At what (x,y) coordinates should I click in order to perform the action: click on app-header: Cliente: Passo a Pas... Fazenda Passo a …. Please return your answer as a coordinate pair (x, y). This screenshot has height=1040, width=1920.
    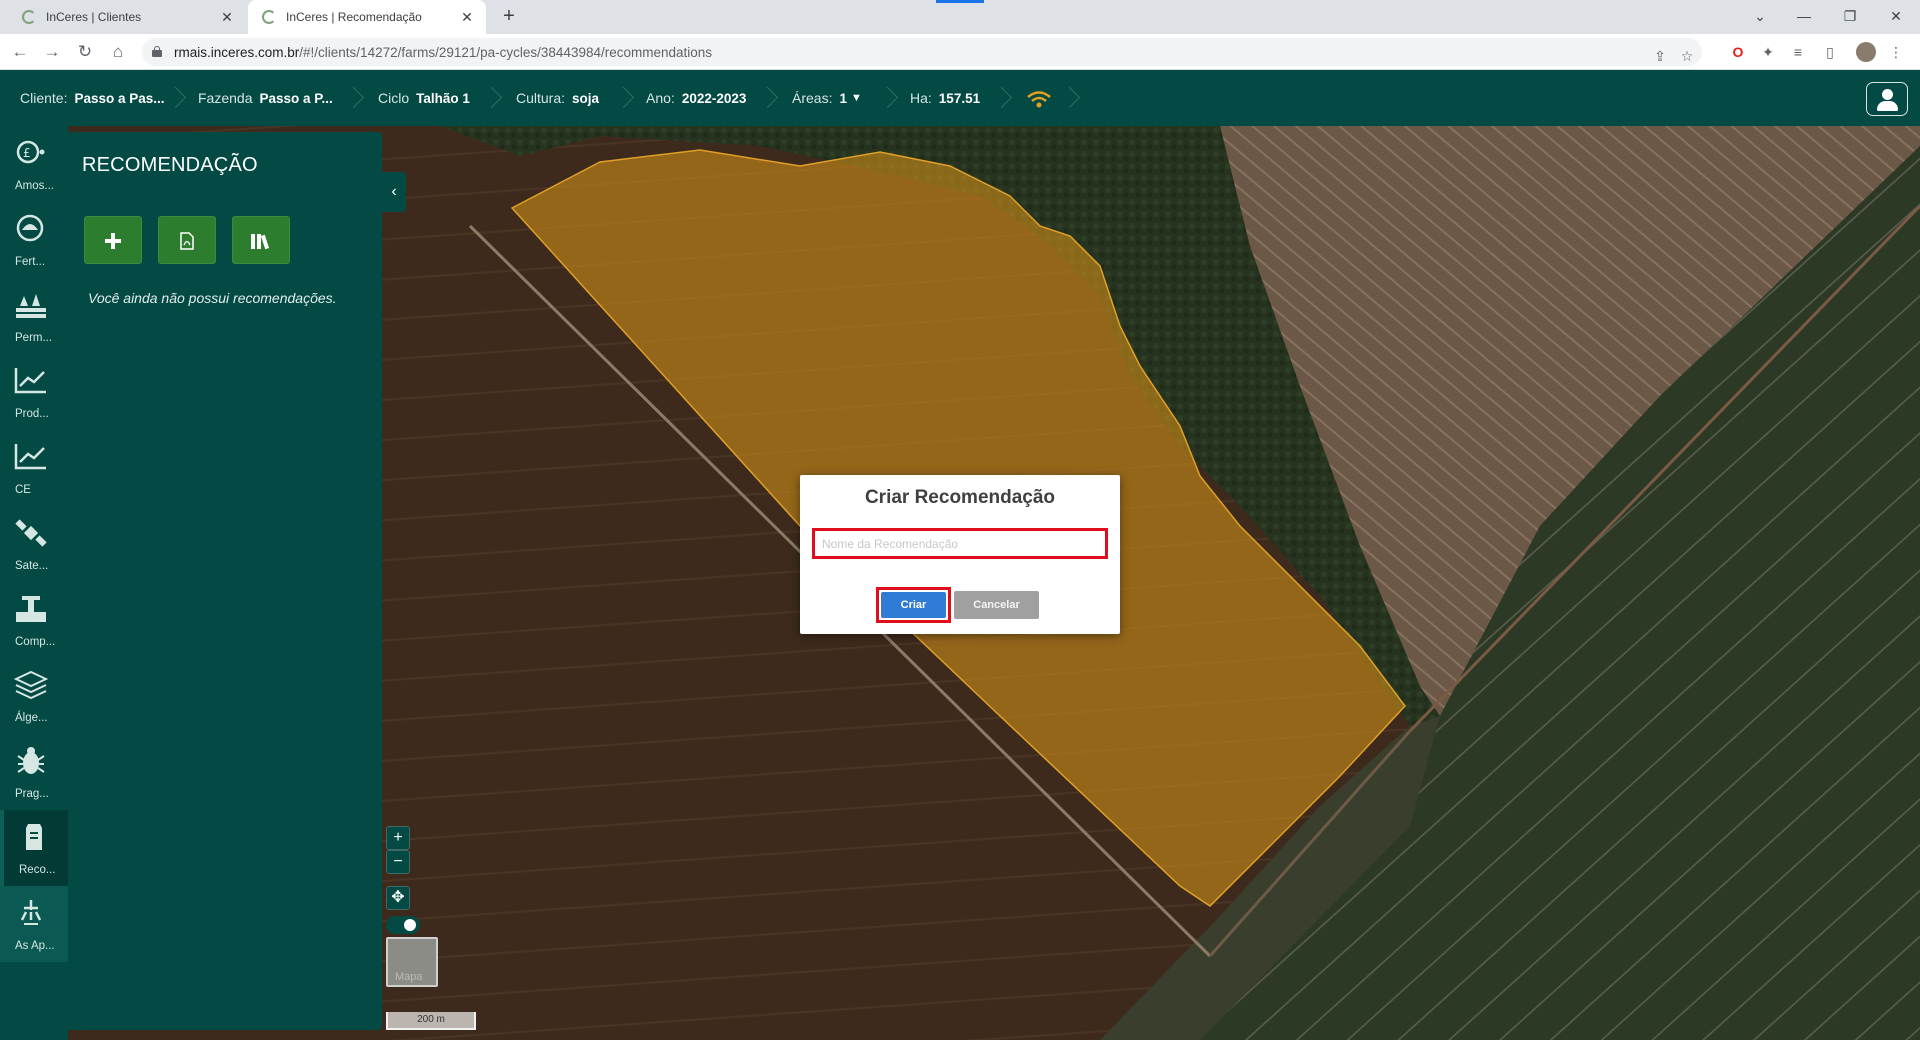
    Looking at the image, I should click on (960, 98).